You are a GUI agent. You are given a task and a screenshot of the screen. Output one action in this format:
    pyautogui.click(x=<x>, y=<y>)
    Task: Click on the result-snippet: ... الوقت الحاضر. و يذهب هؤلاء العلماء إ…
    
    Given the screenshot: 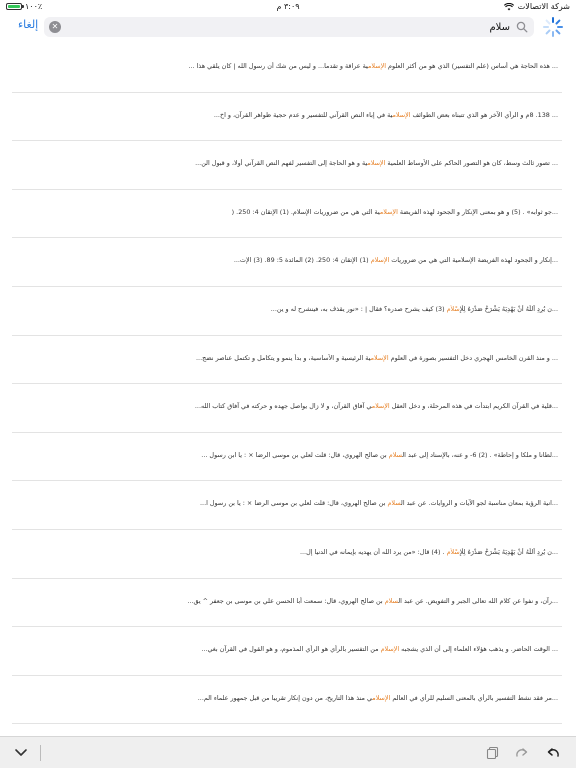 What is the action you would take?
    pyautogui.click(x=379, y=649)
    